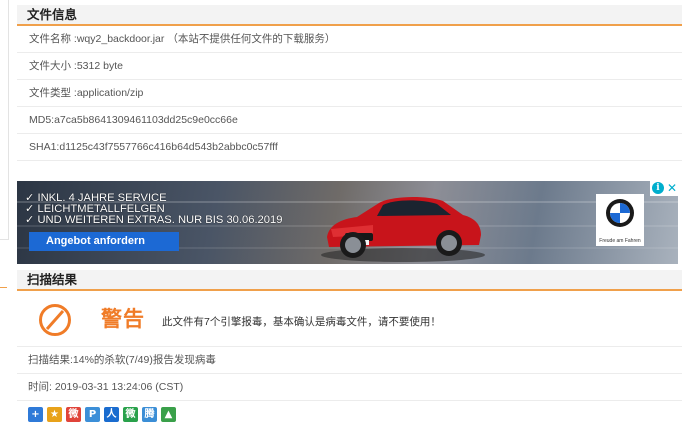  What do you see at coordinates (99, 66) in the screenshot?
I see `file-size-value: 5312 byte` at bounding box center [99, 66].